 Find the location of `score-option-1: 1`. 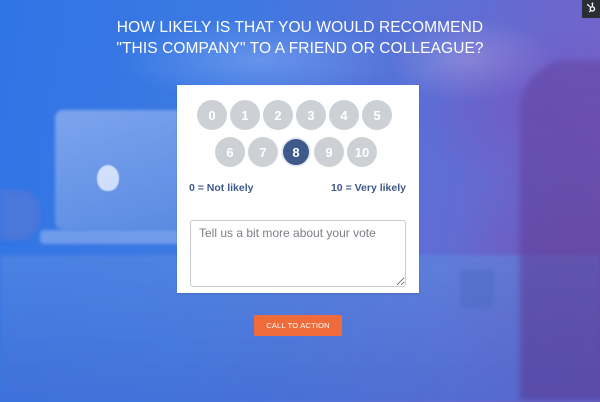

score-option-1: 1 is located at coordinates (245, 115).